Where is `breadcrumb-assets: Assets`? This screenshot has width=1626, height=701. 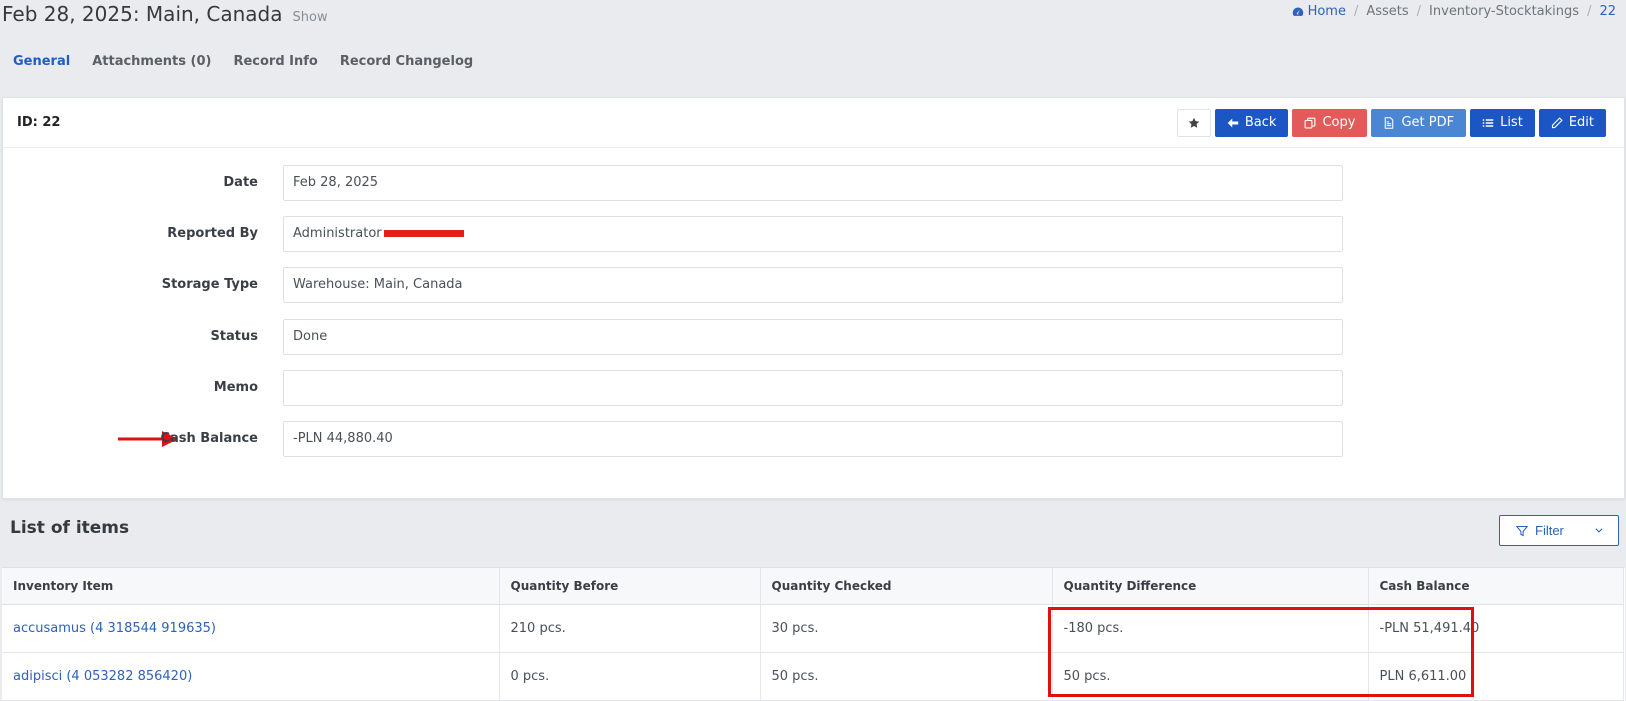 breadcrumb-assets: Assets is located at coordinates (1387, 11).